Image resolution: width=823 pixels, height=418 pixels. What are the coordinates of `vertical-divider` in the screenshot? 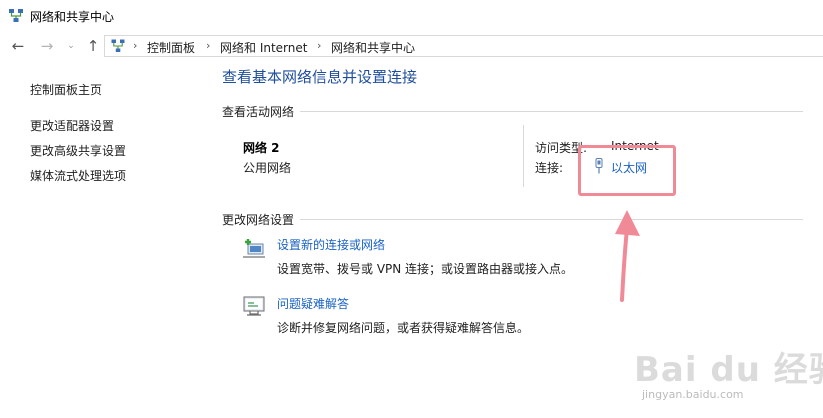 It's located at (523, 156).